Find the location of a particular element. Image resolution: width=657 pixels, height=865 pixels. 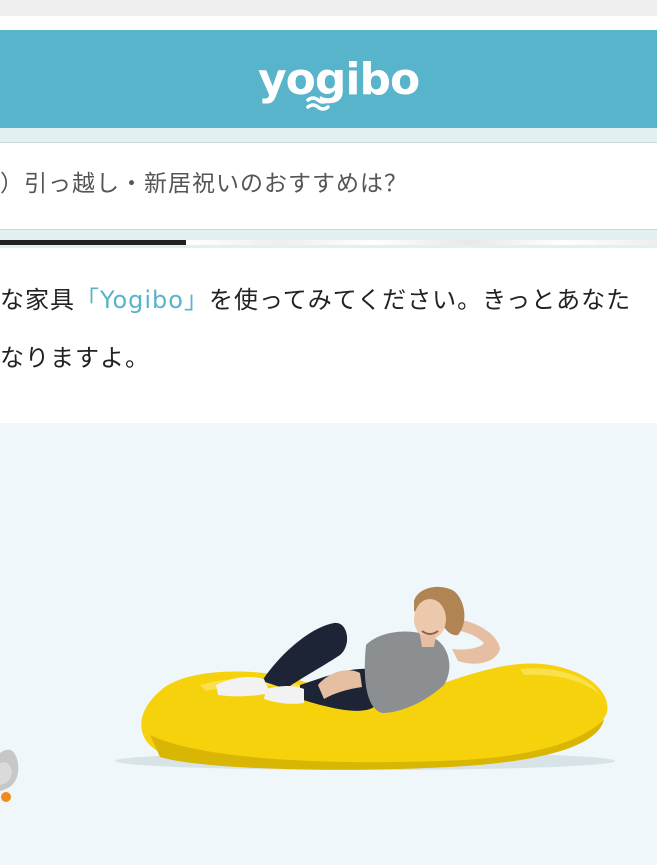

cutoff-text-line is located at coordinates (93, 242).